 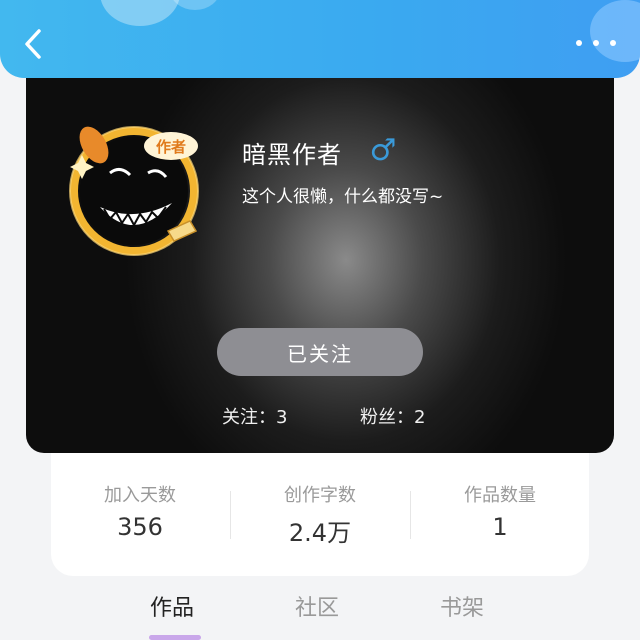 I want to click on more-options-button, so click(x=596, y=43).